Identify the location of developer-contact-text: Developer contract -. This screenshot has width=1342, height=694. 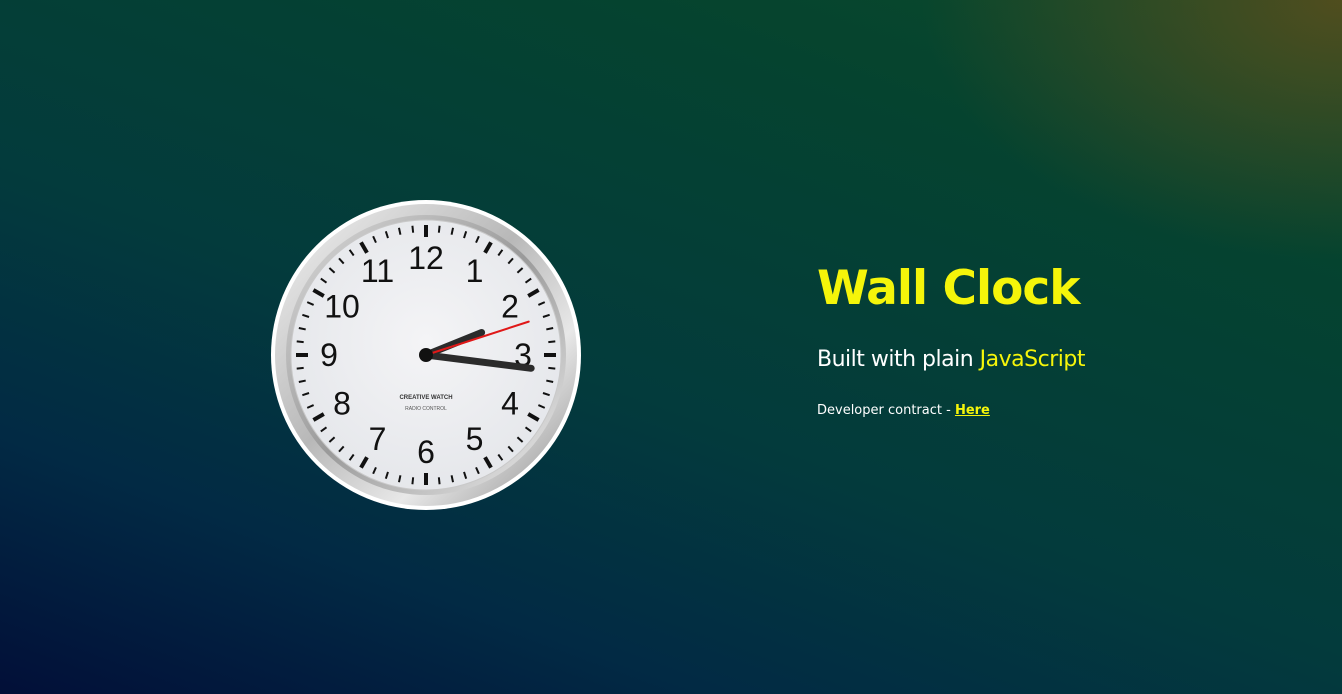
(884, 410).